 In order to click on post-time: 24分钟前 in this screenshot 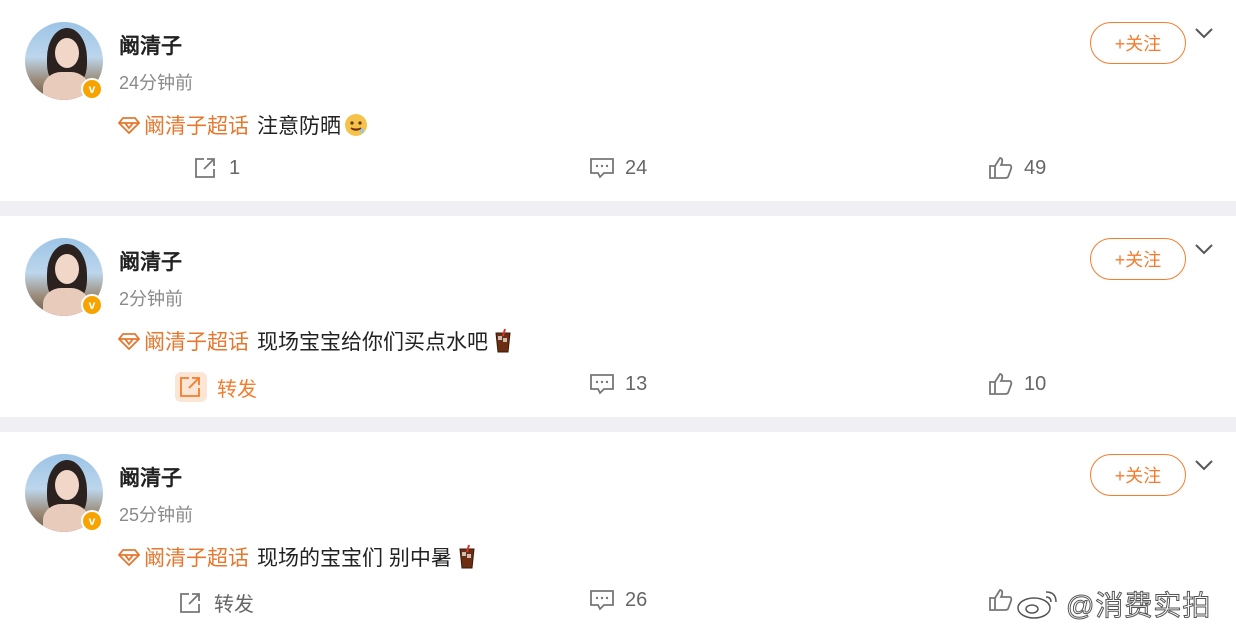, I will do `click(156, 83)`.